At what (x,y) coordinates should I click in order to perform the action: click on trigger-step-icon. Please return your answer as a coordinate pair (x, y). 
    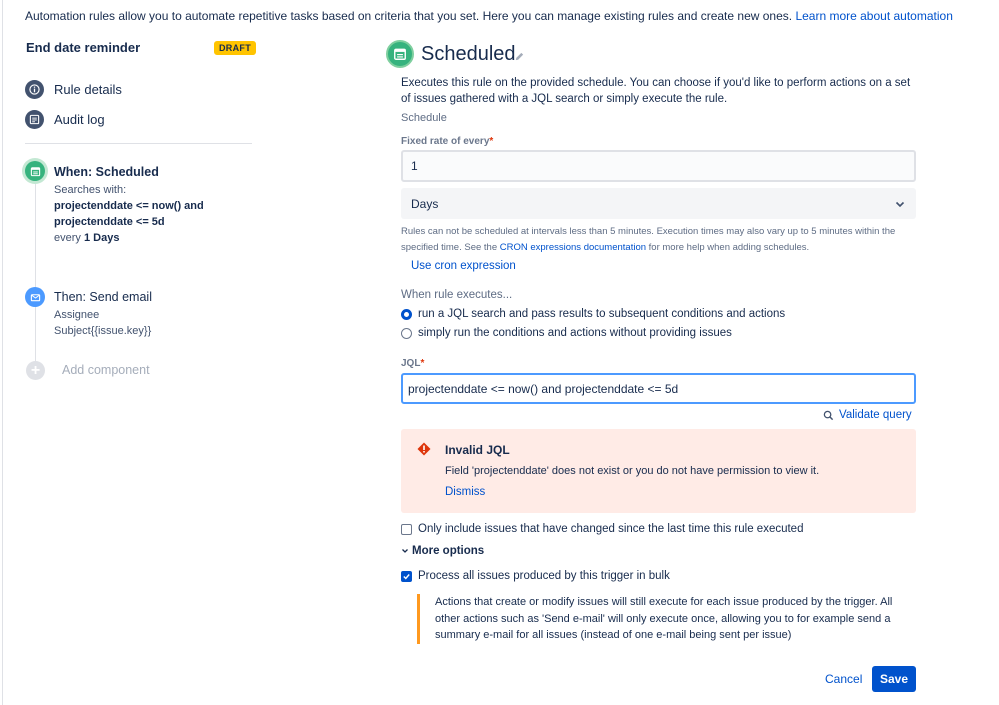
    Looking at the image, I should click on (35, 171).